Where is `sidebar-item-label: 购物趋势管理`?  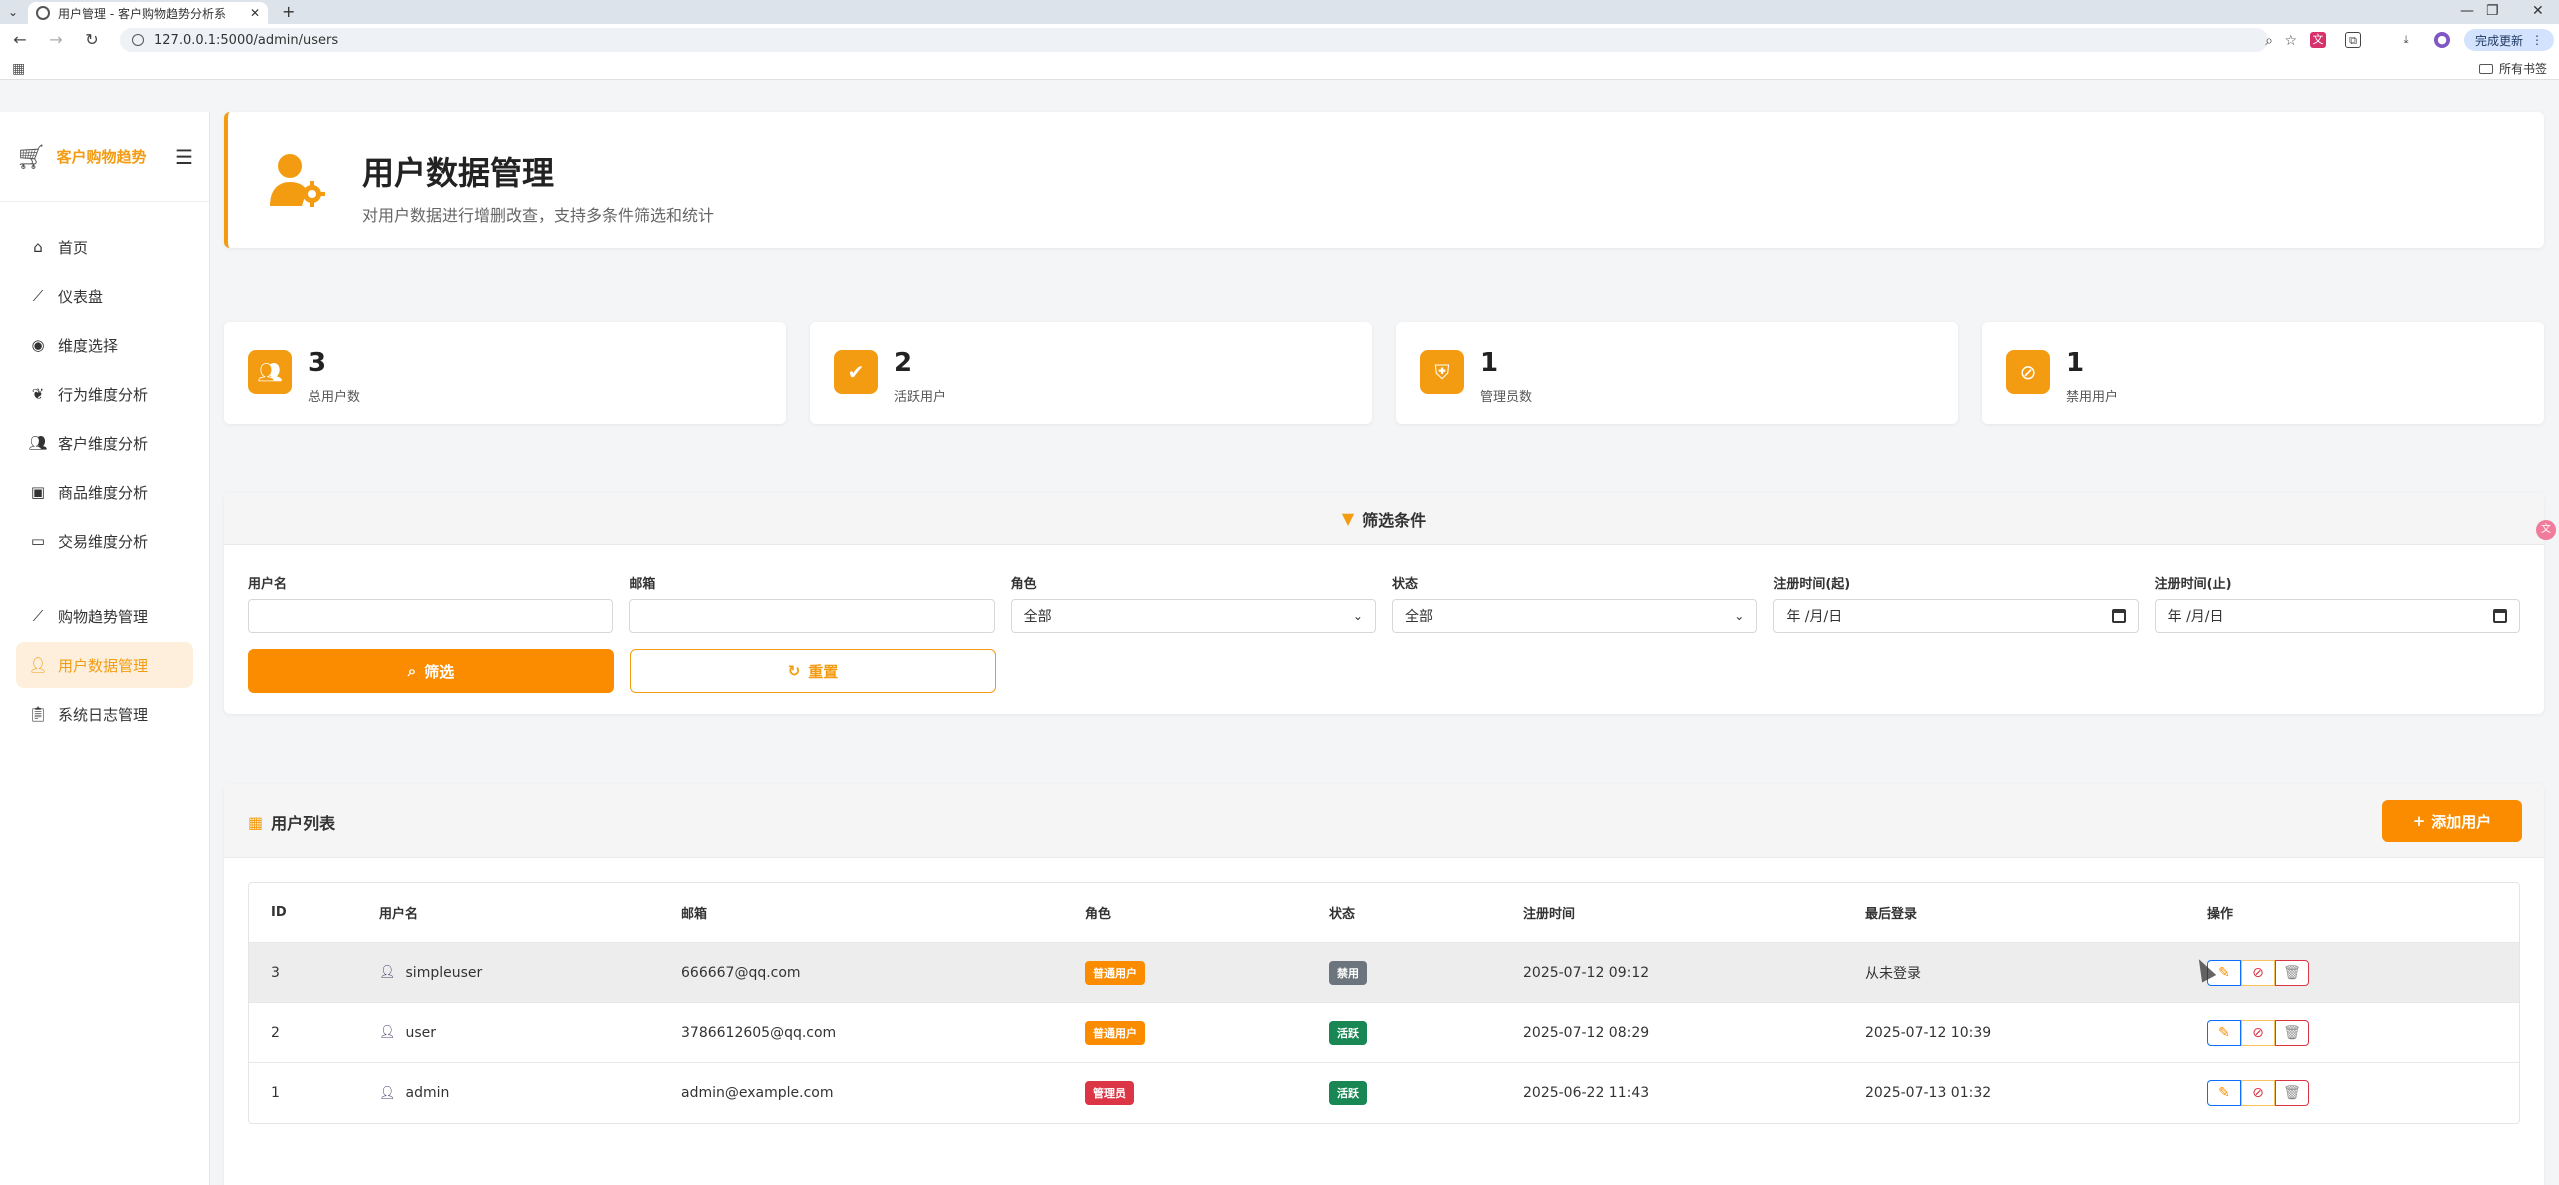 sidebar-item-label: 购物趋势管理 is located at coordinates (103, 616).